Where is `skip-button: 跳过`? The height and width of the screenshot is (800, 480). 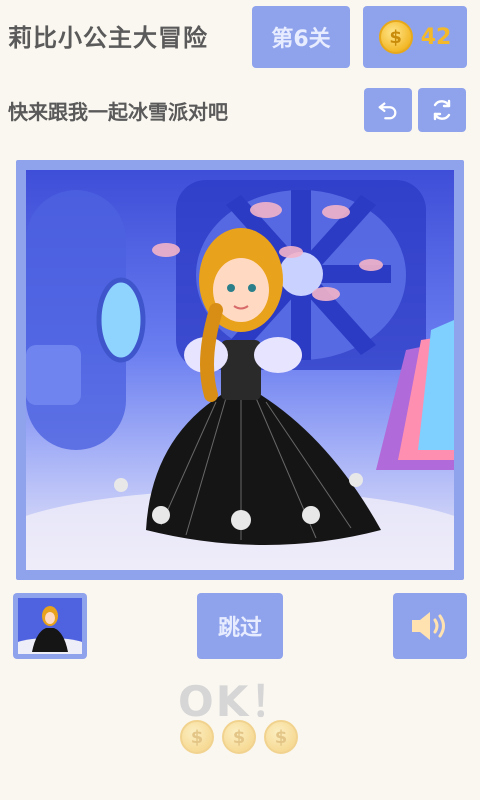 skip-button: 跳过 is located at coordinates (240, 626).